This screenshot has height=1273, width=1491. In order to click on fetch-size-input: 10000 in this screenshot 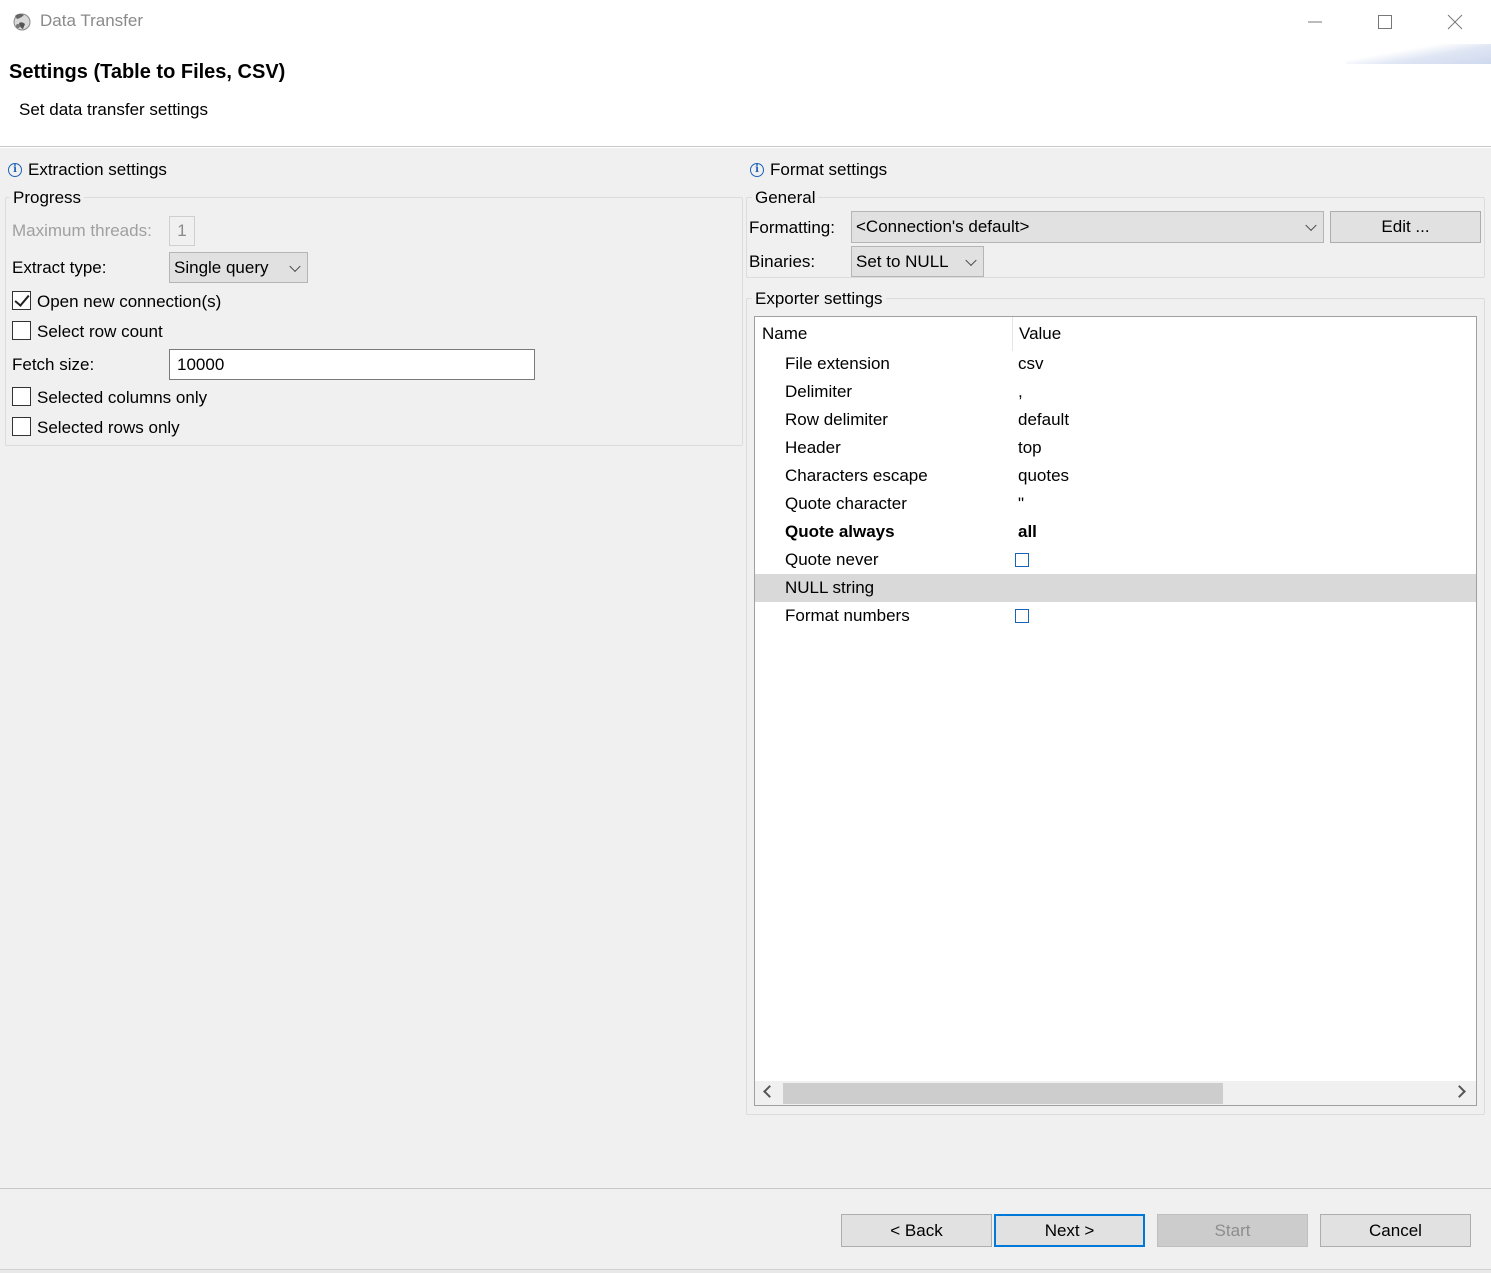, I will do `click(352, 364)`.